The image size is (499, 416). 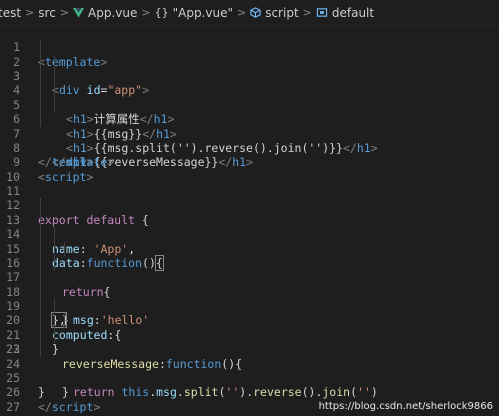 I want to click on code-line: 11, so click(x=249, y=184).